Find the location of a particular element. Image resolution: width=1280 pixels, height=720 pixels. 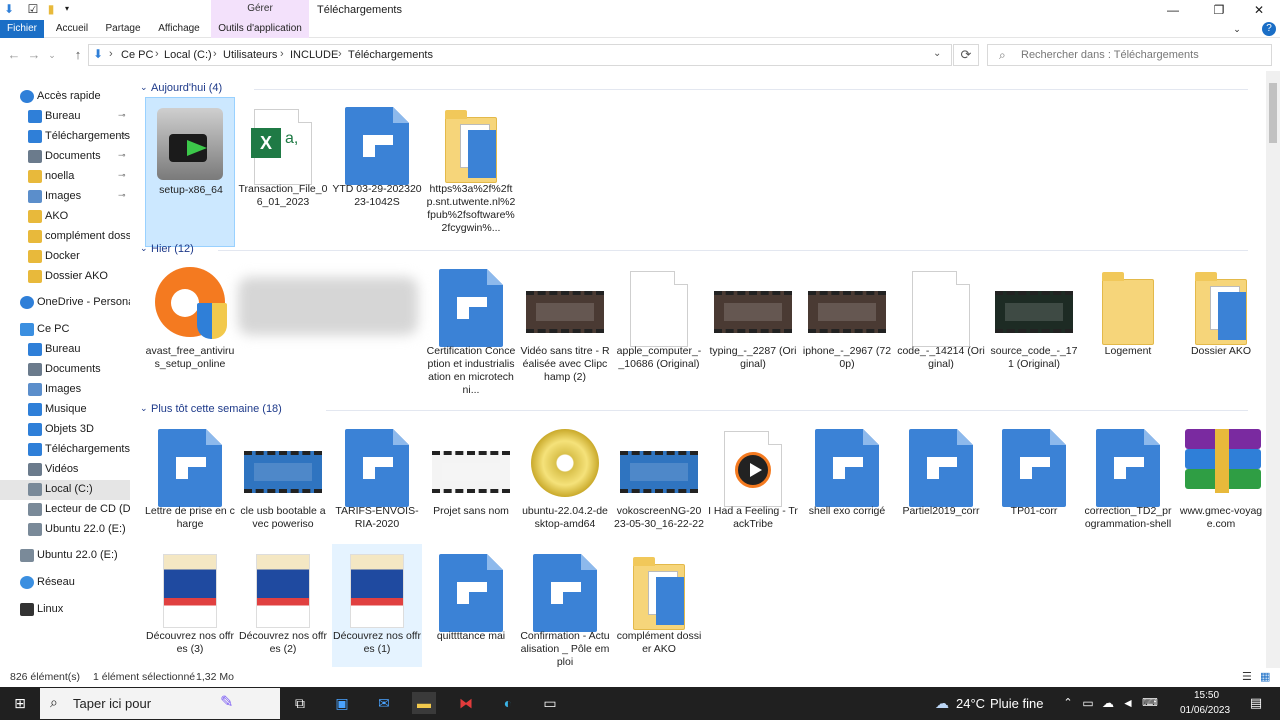

edge-icon: ◐ is located at coordinates (508, 703).